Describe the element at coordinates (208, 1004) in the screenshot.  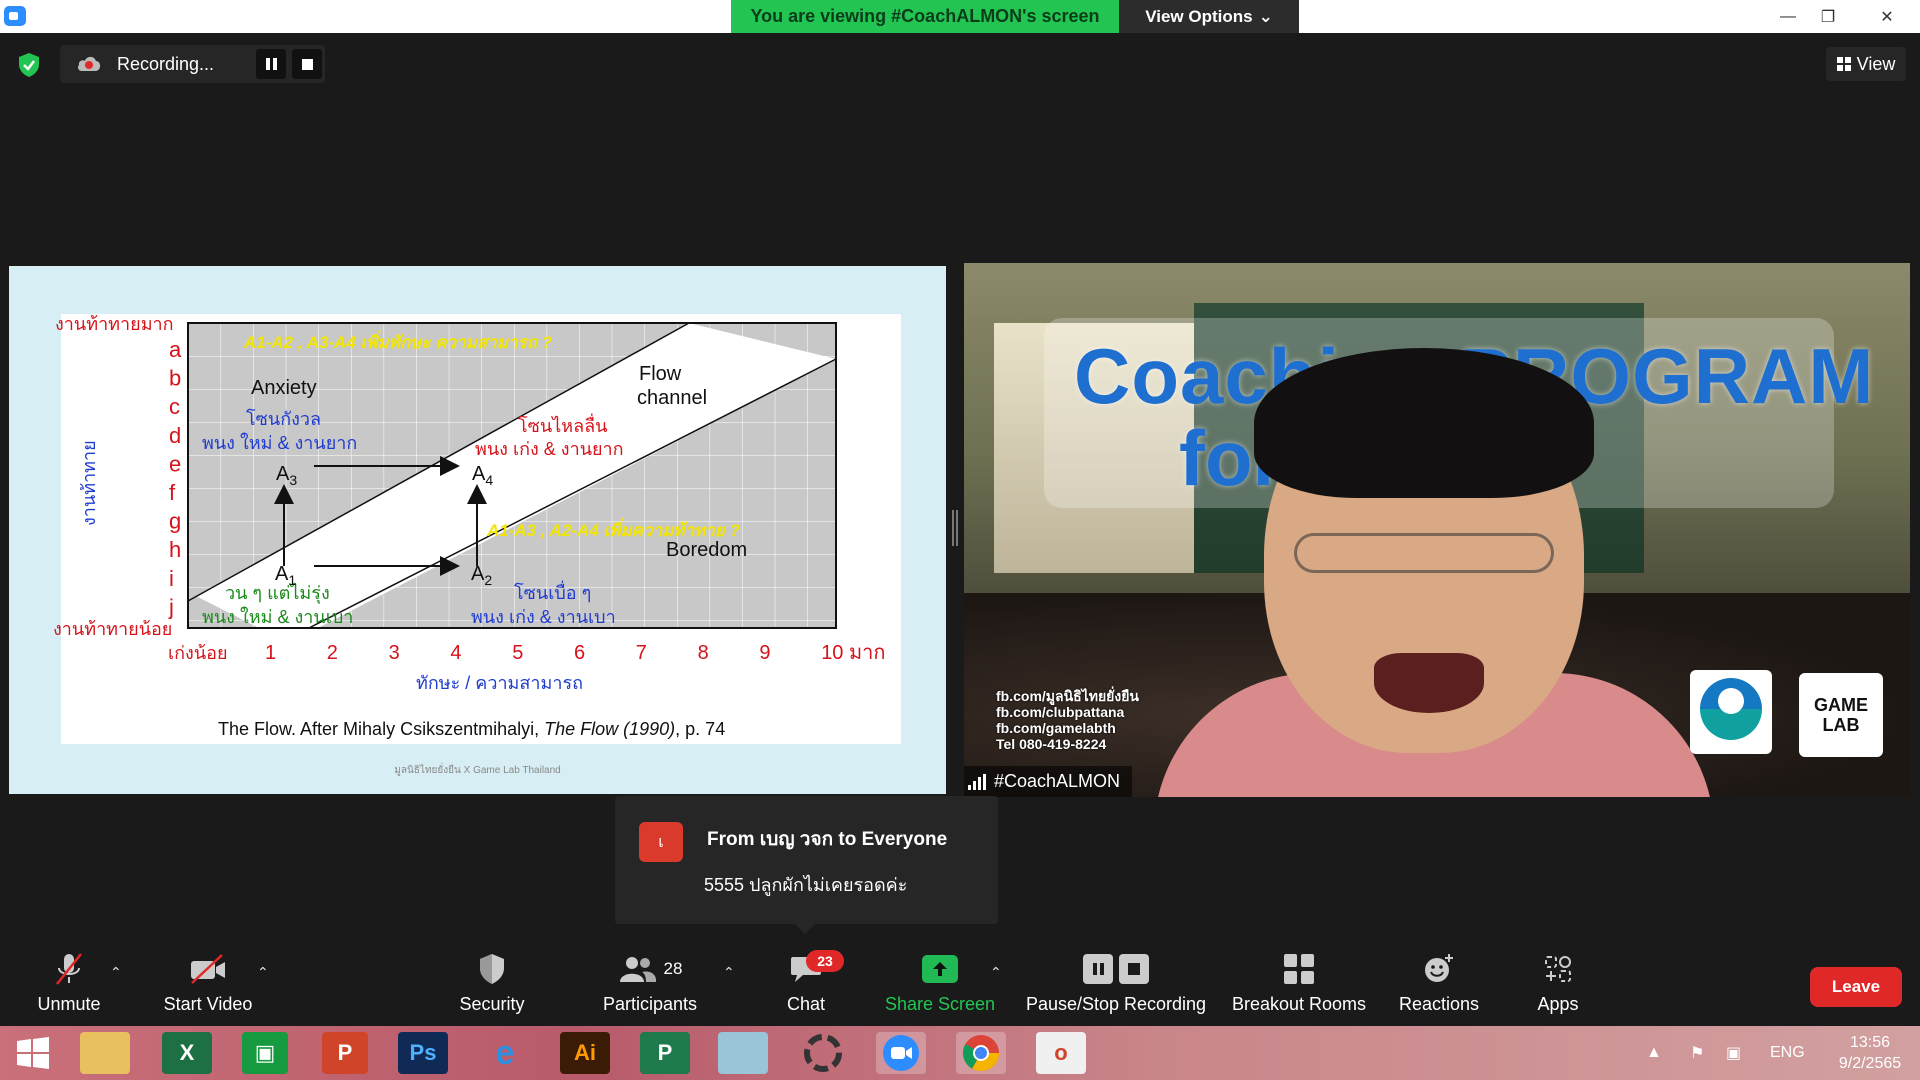
I see `start-video-label: Start Video` at that location.